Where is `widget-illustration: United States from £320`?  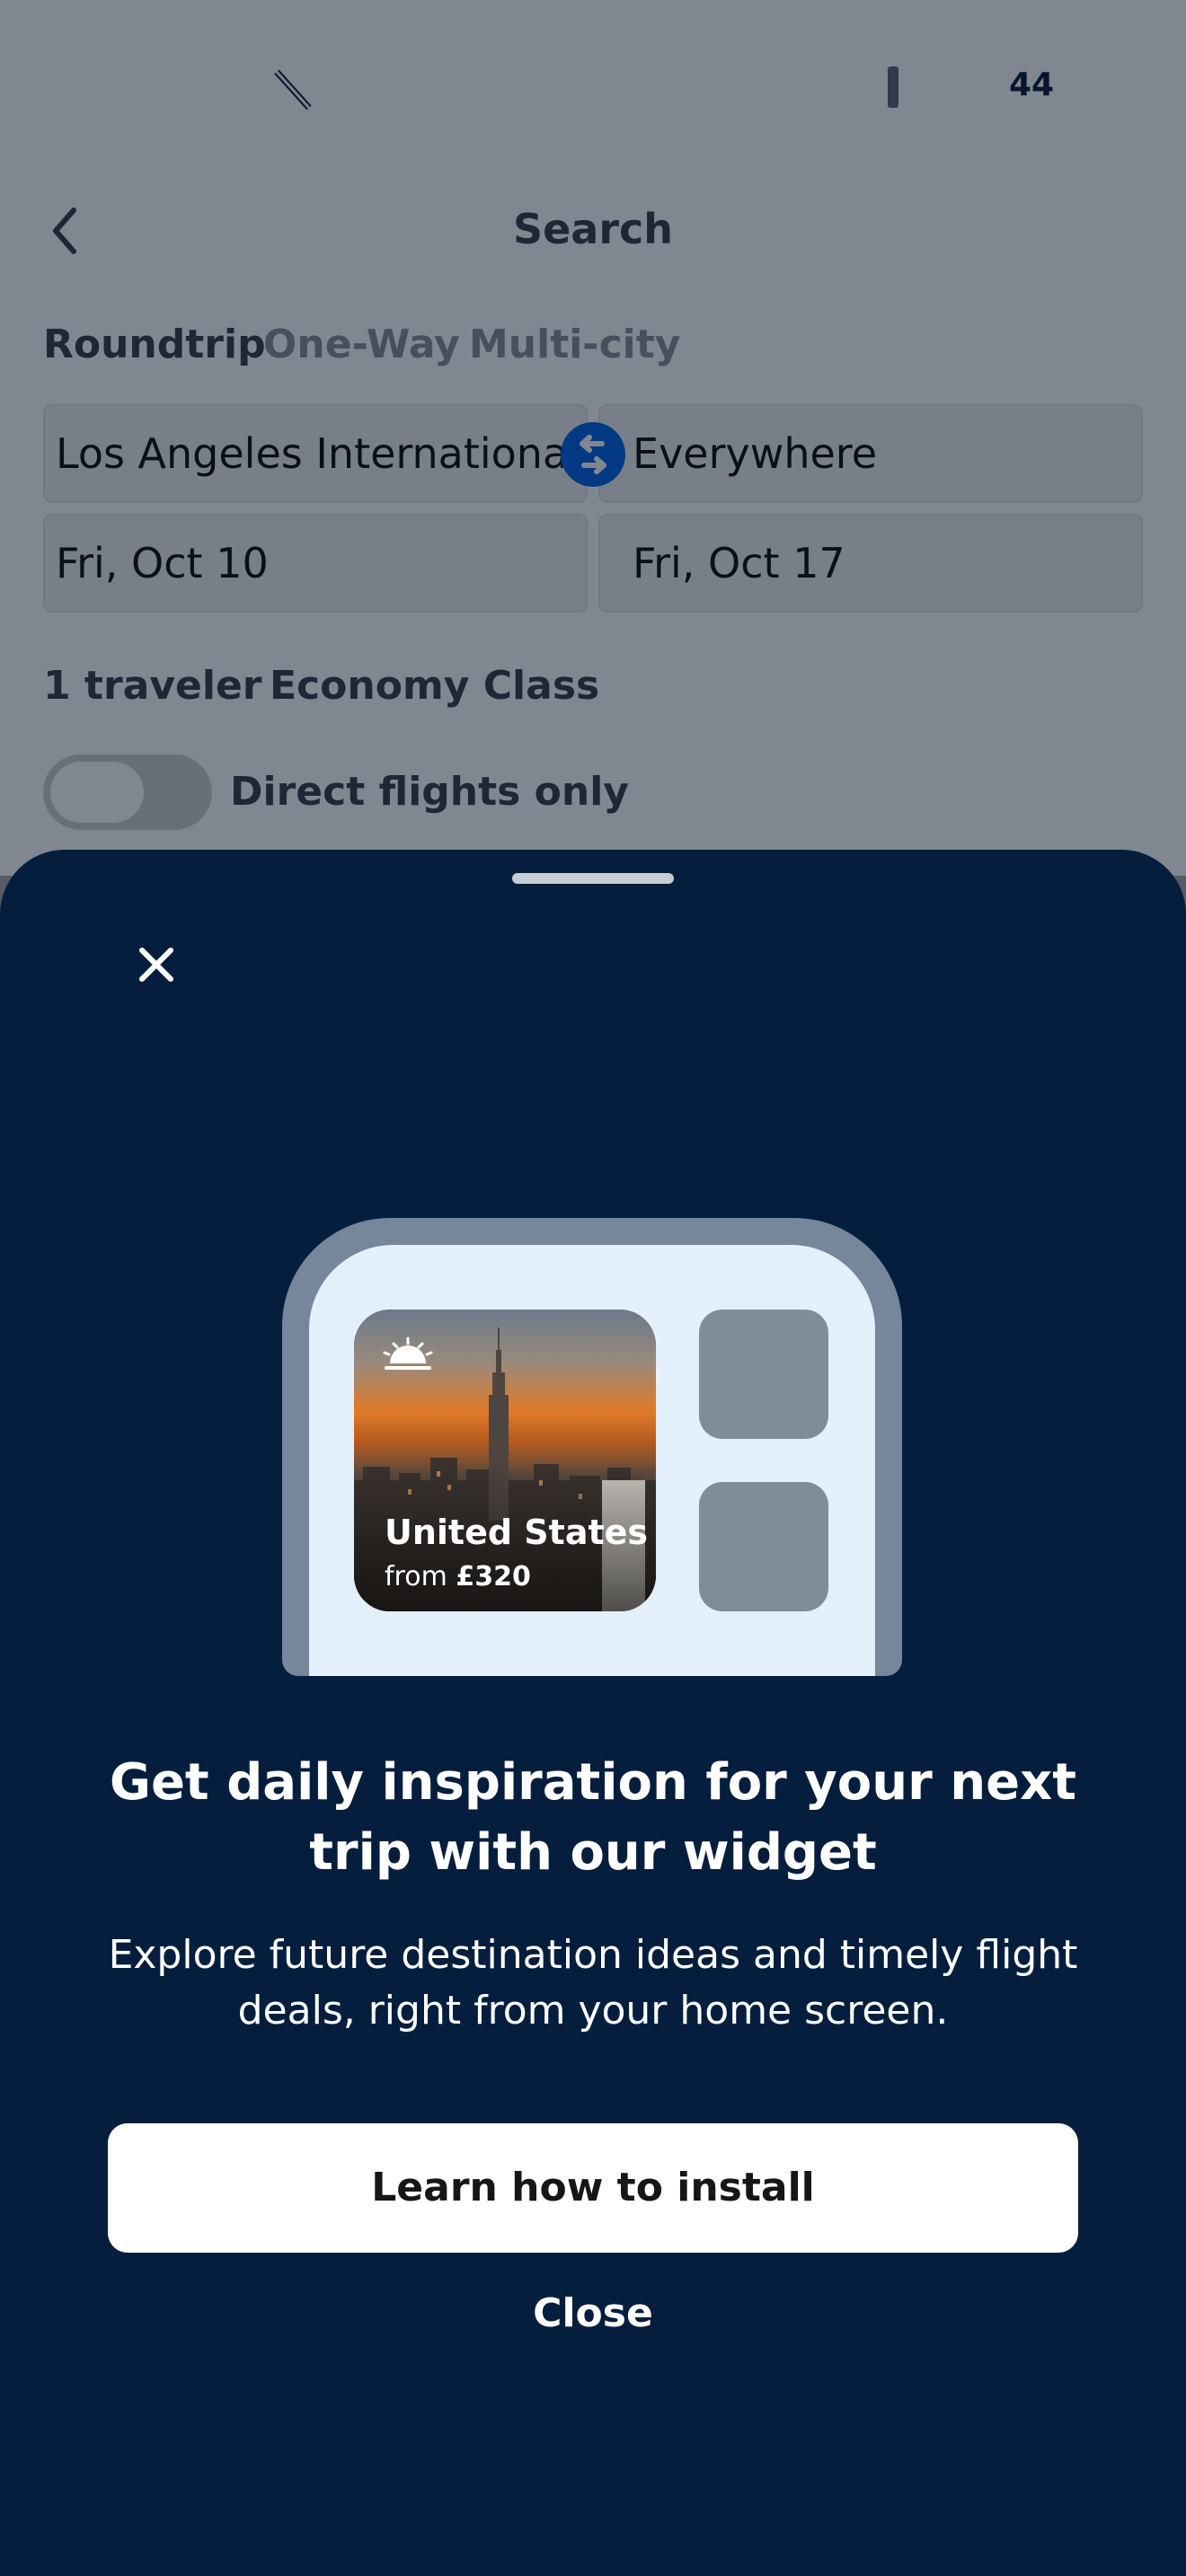
widget-illustration: United States from £320 is located at coordinates (592, 1447).